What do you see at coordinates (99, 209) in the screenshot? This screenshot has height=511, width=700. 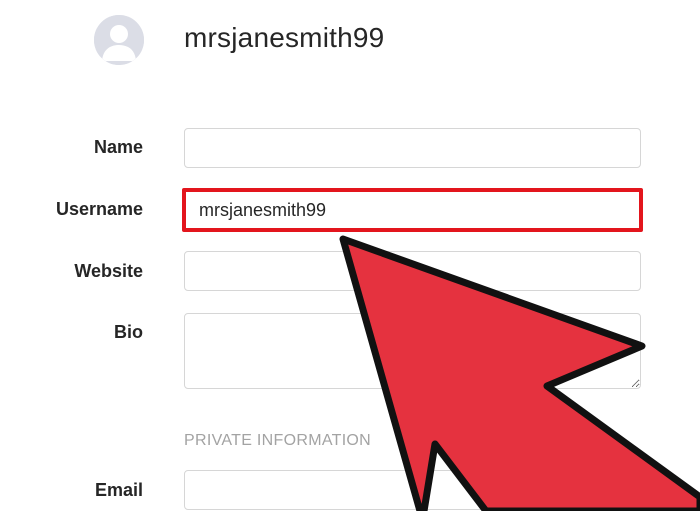 I see `username-label: Username` at bounding box center [99, 209].